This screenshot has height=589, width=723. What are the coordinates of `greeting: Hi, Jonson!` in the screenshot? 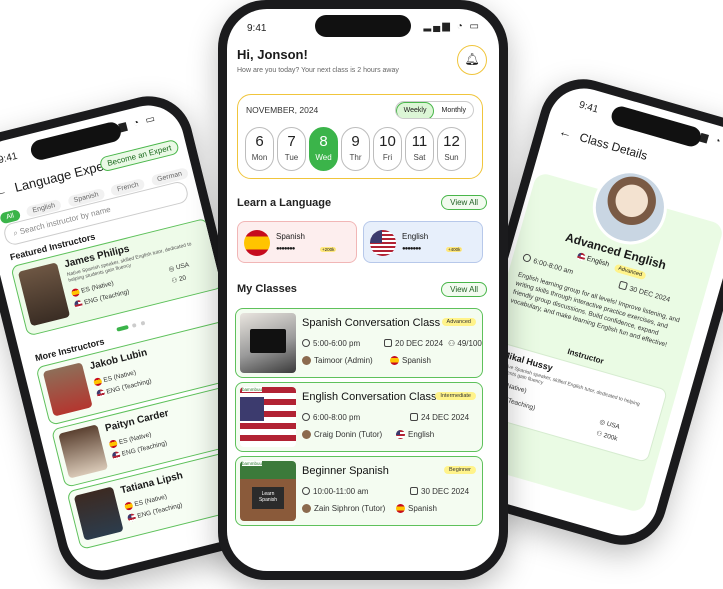 It's located at (272, 54).